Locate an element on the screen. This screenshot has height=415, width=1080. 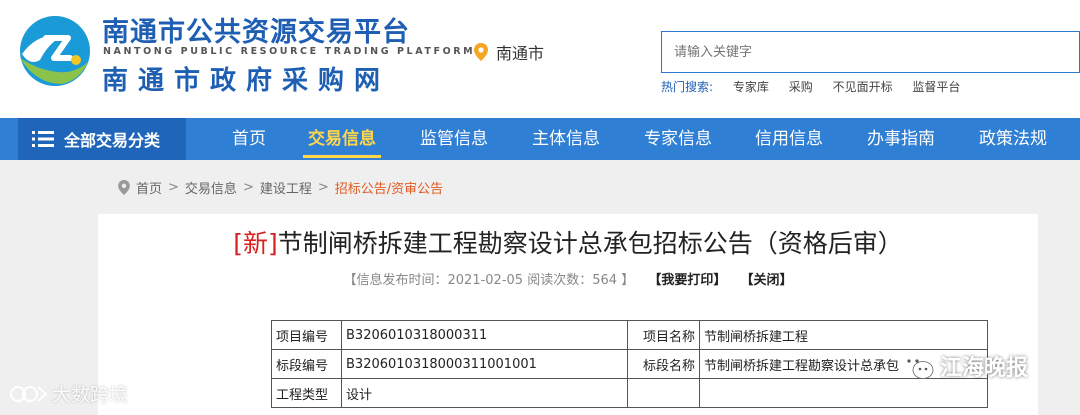
nav-item-guide: 办事指南 is located at coordinates (901, 139).